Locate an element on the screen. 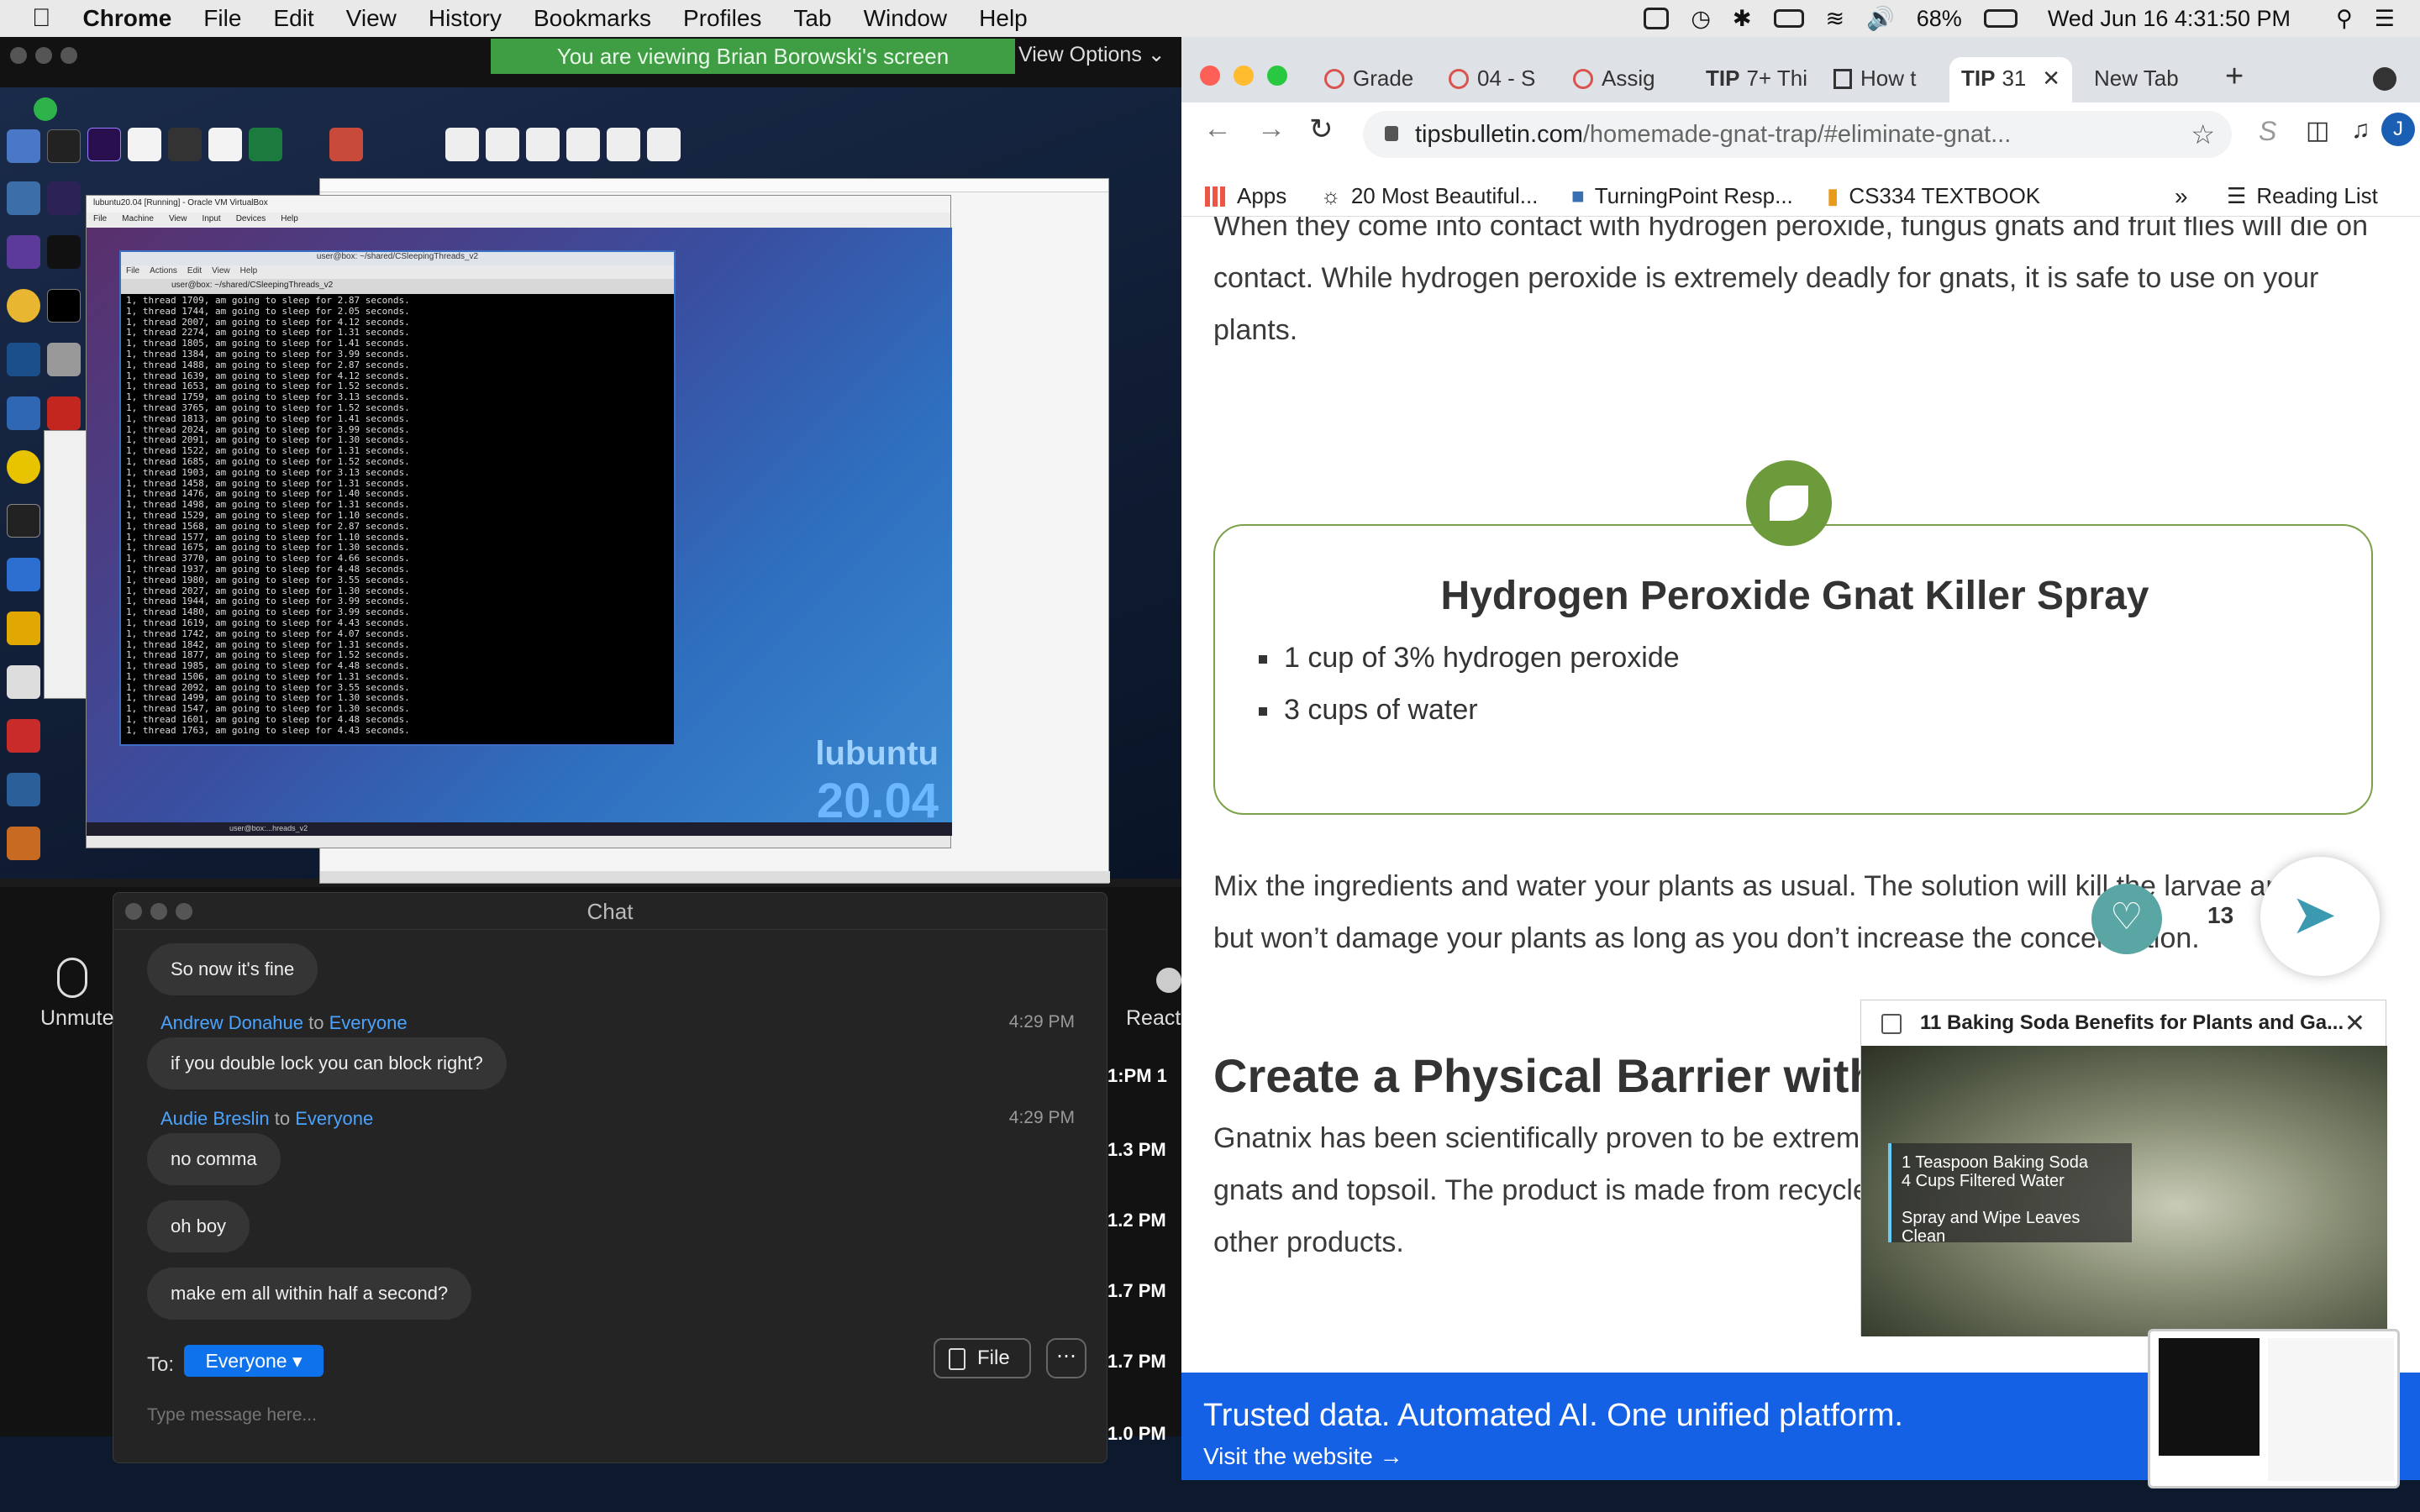 This screenshot has width=2420, height=1512. chat-zoom-button is located at coordinates (184, 911).